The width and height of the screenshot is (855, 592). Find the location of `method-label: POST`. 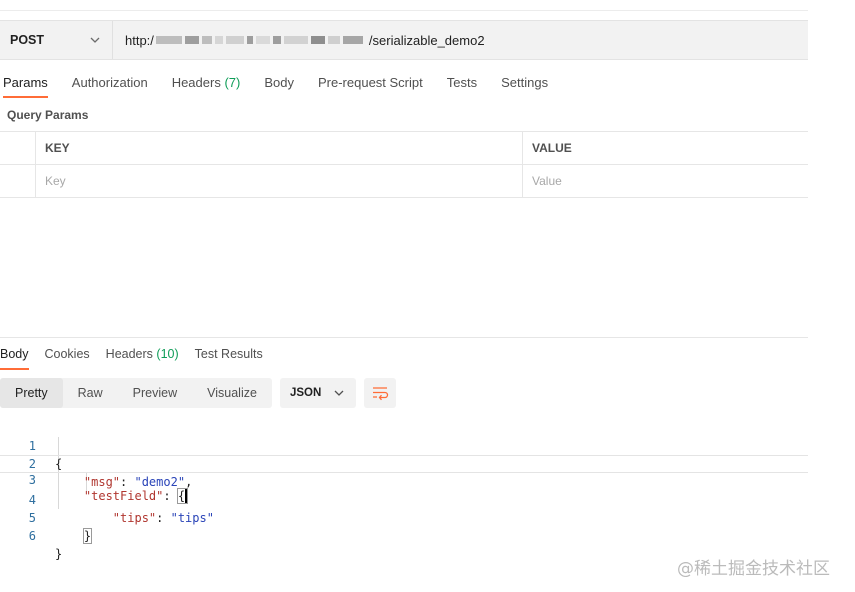

method-label: POST is located at coordinates (27, 40).